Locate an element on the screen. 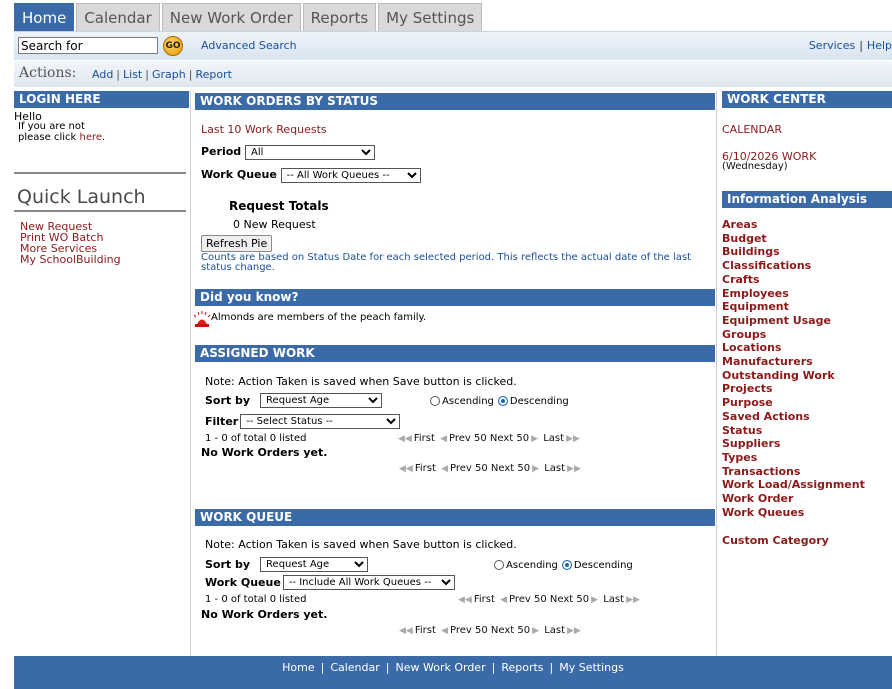  last-10-work-requests-link: Last 10 Work Requests is located at coordinates (264, 129).